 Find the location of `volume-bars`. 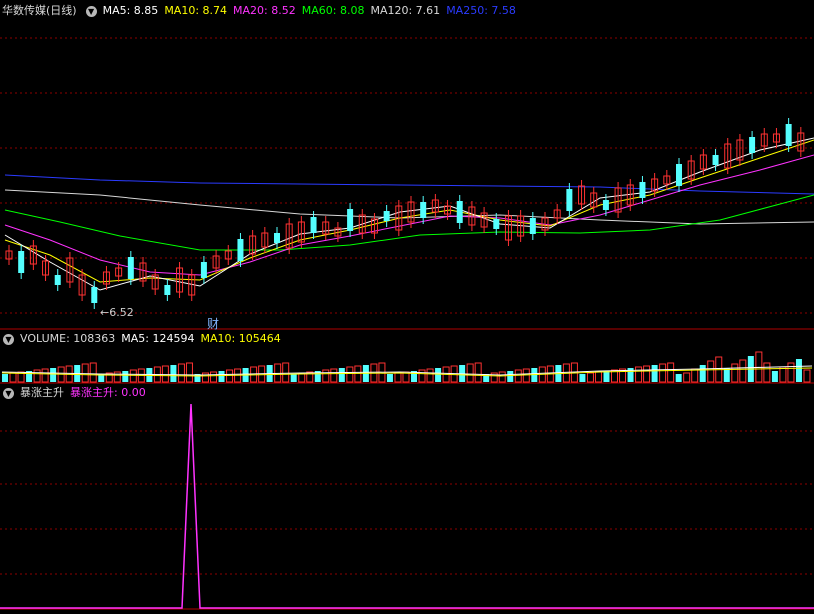

volume-bars is located at coordinates (407, 367).